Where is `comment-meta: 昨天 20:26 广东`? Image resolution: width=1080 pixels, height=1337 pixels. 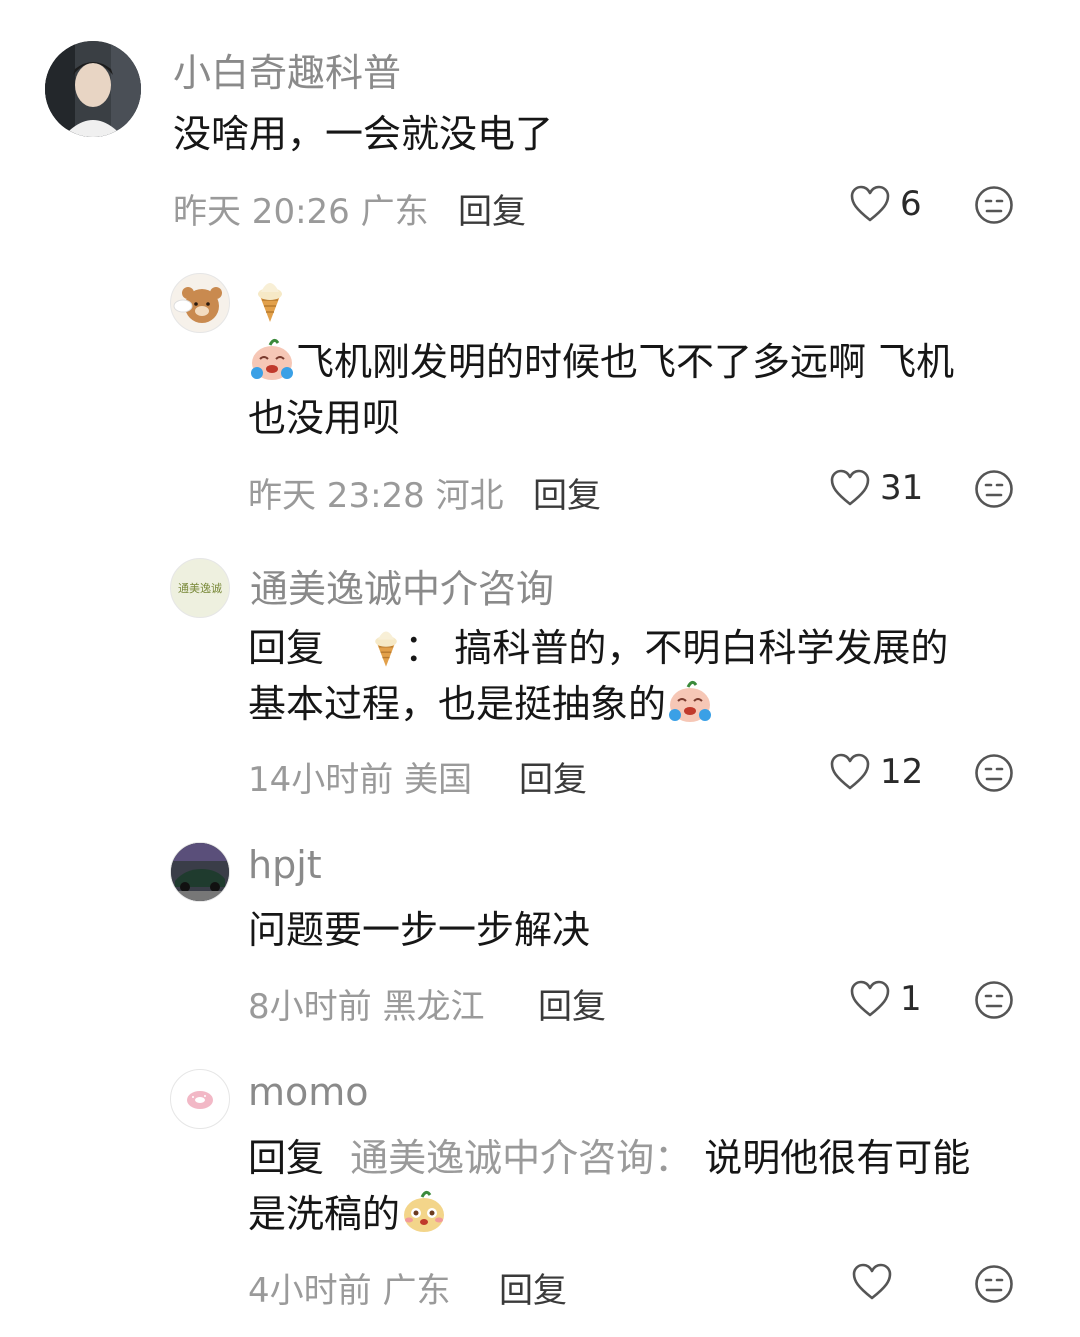
comment-meta: 昨天 20:26 广东 is located at coordinates (301, 208).